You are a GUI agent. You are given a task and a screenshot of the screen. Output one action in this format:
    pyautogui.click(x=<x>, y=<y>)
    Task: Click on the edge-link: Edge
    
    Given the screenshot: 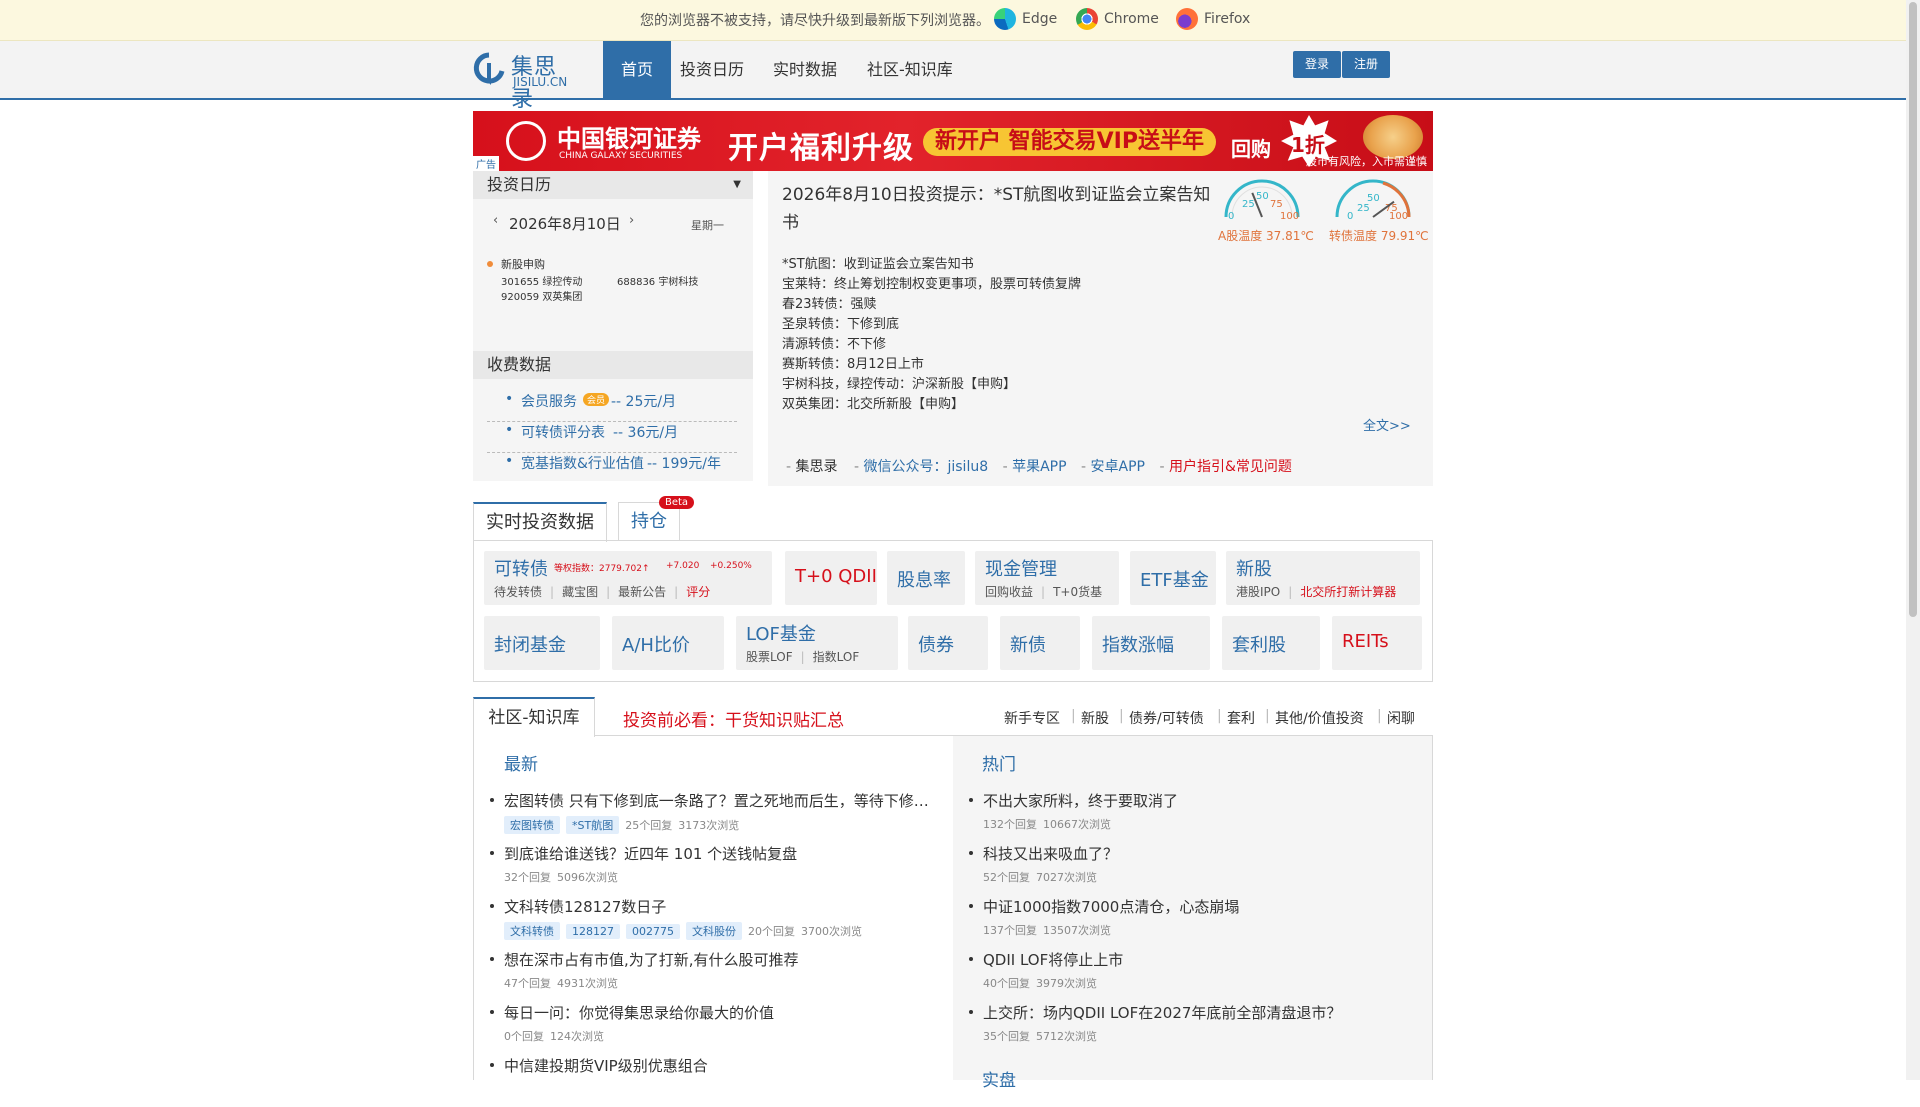 What is the action you would take?
    pyautogui.click(x=1025, y=19)
    